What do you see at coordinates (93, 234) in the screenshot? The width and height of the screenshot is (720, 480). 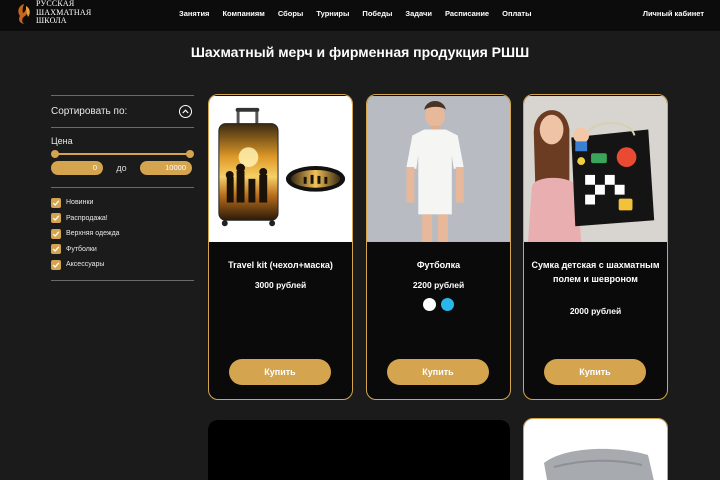 I see `category-label: Верхняя одежда` at bounding box center [93, 234].